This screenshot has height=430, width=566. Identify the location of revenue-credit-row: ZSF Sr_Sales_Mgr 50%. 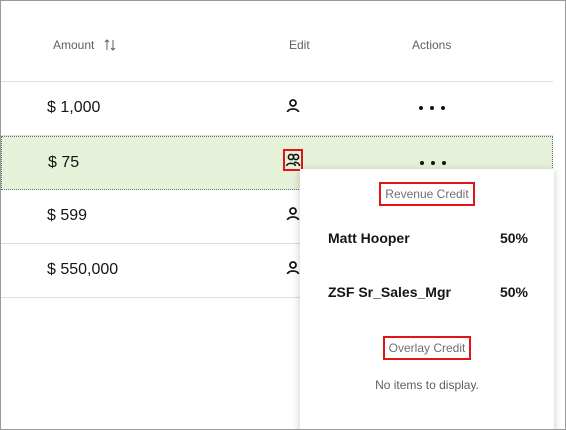
(428, 292).